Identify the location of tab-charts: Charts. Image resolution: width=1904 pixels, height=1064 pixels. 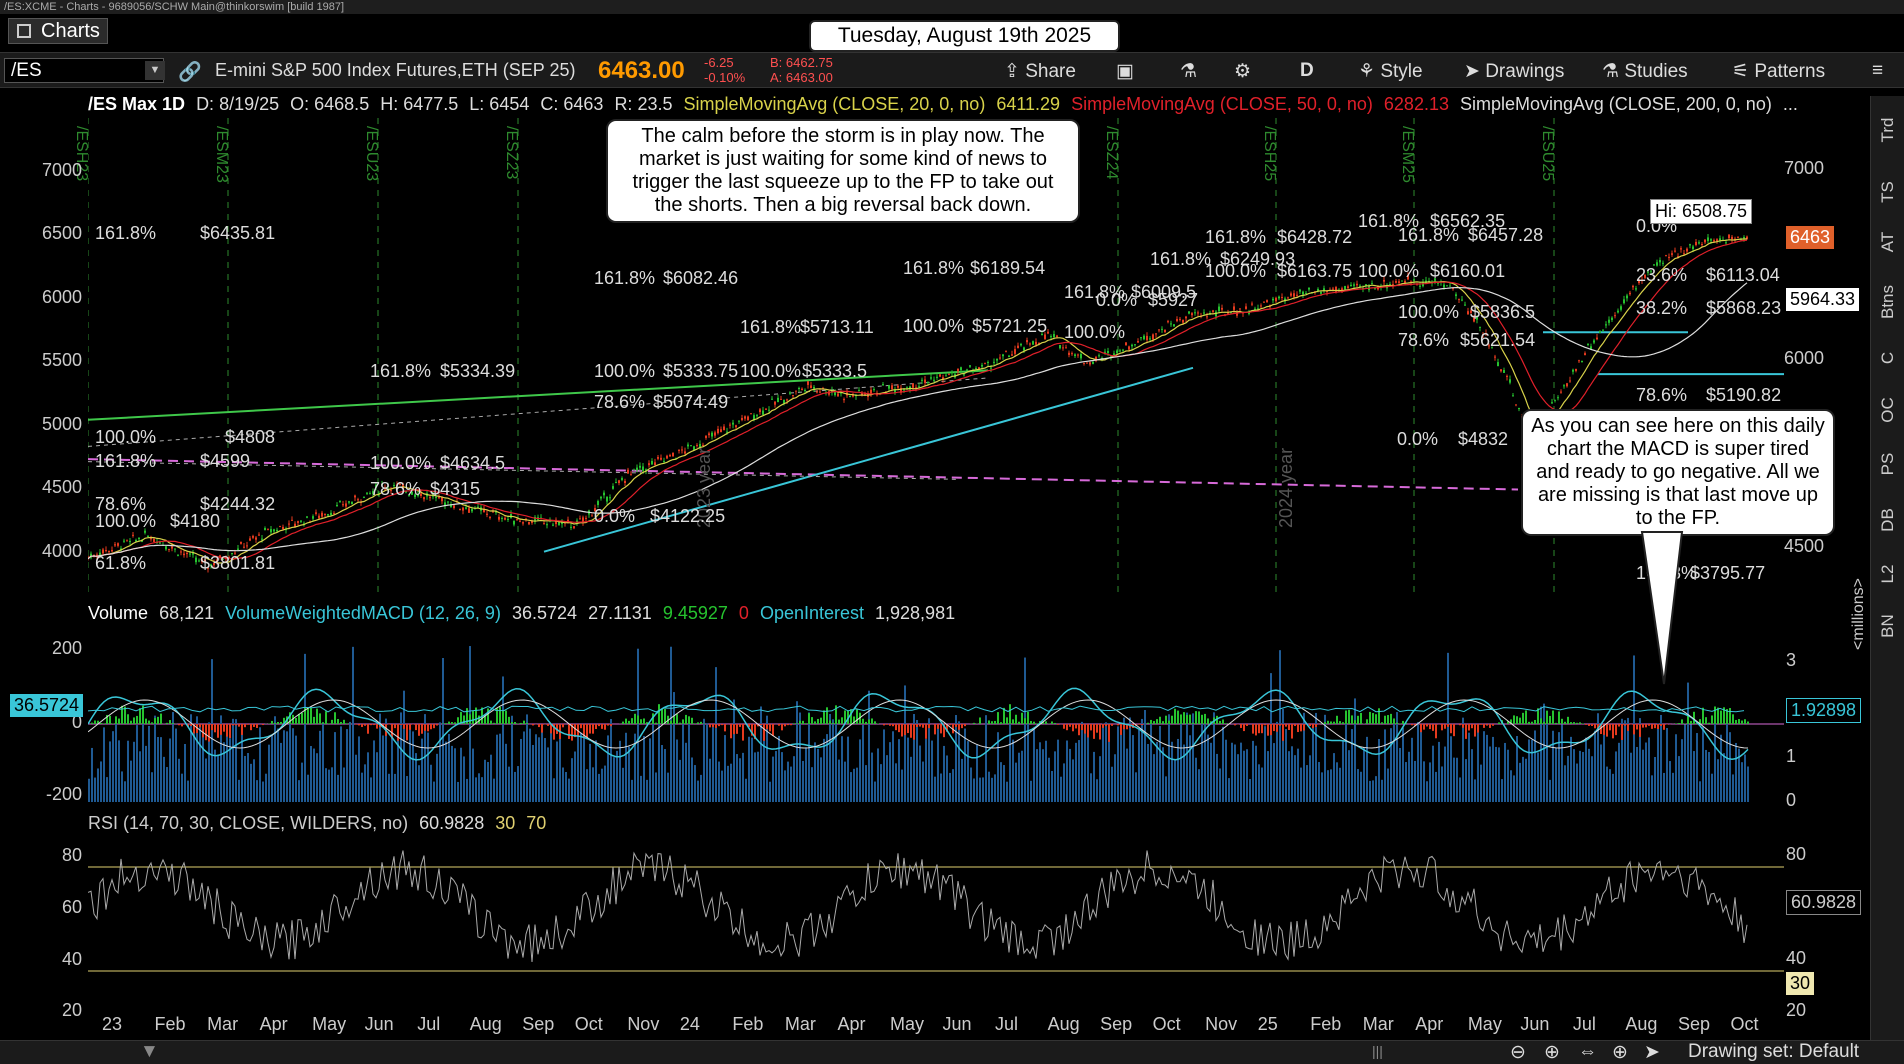
(58, 31).